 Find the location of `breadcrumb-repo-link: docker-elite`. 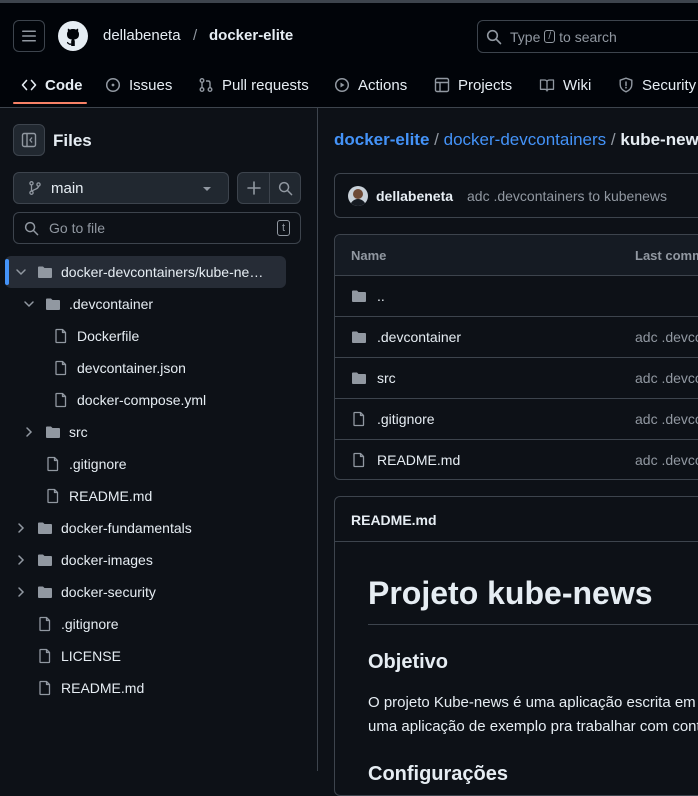

breadcrumb-repo-link: docker-elite is located at coordinates (381, 139).